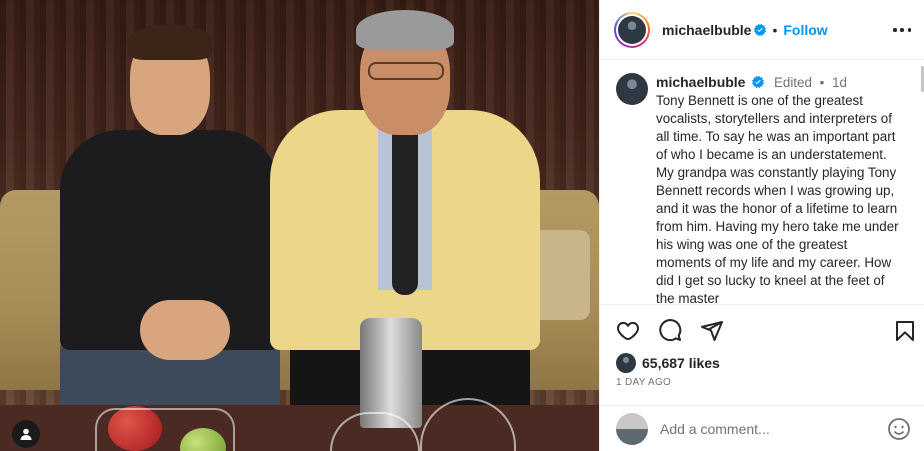 The image size is (924, 451). Describe the element at coordinates (773, 428) in the screenshot. I see `comment-input` at that location.